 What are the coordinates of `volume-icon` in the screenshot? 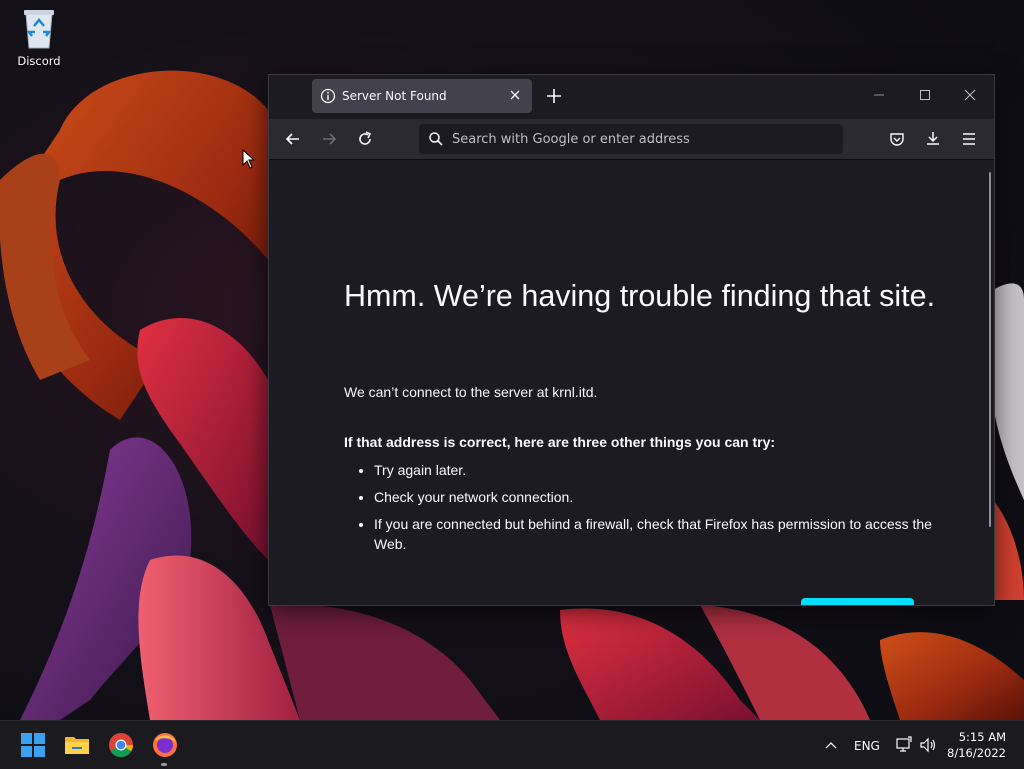 It's located at (928, 745).